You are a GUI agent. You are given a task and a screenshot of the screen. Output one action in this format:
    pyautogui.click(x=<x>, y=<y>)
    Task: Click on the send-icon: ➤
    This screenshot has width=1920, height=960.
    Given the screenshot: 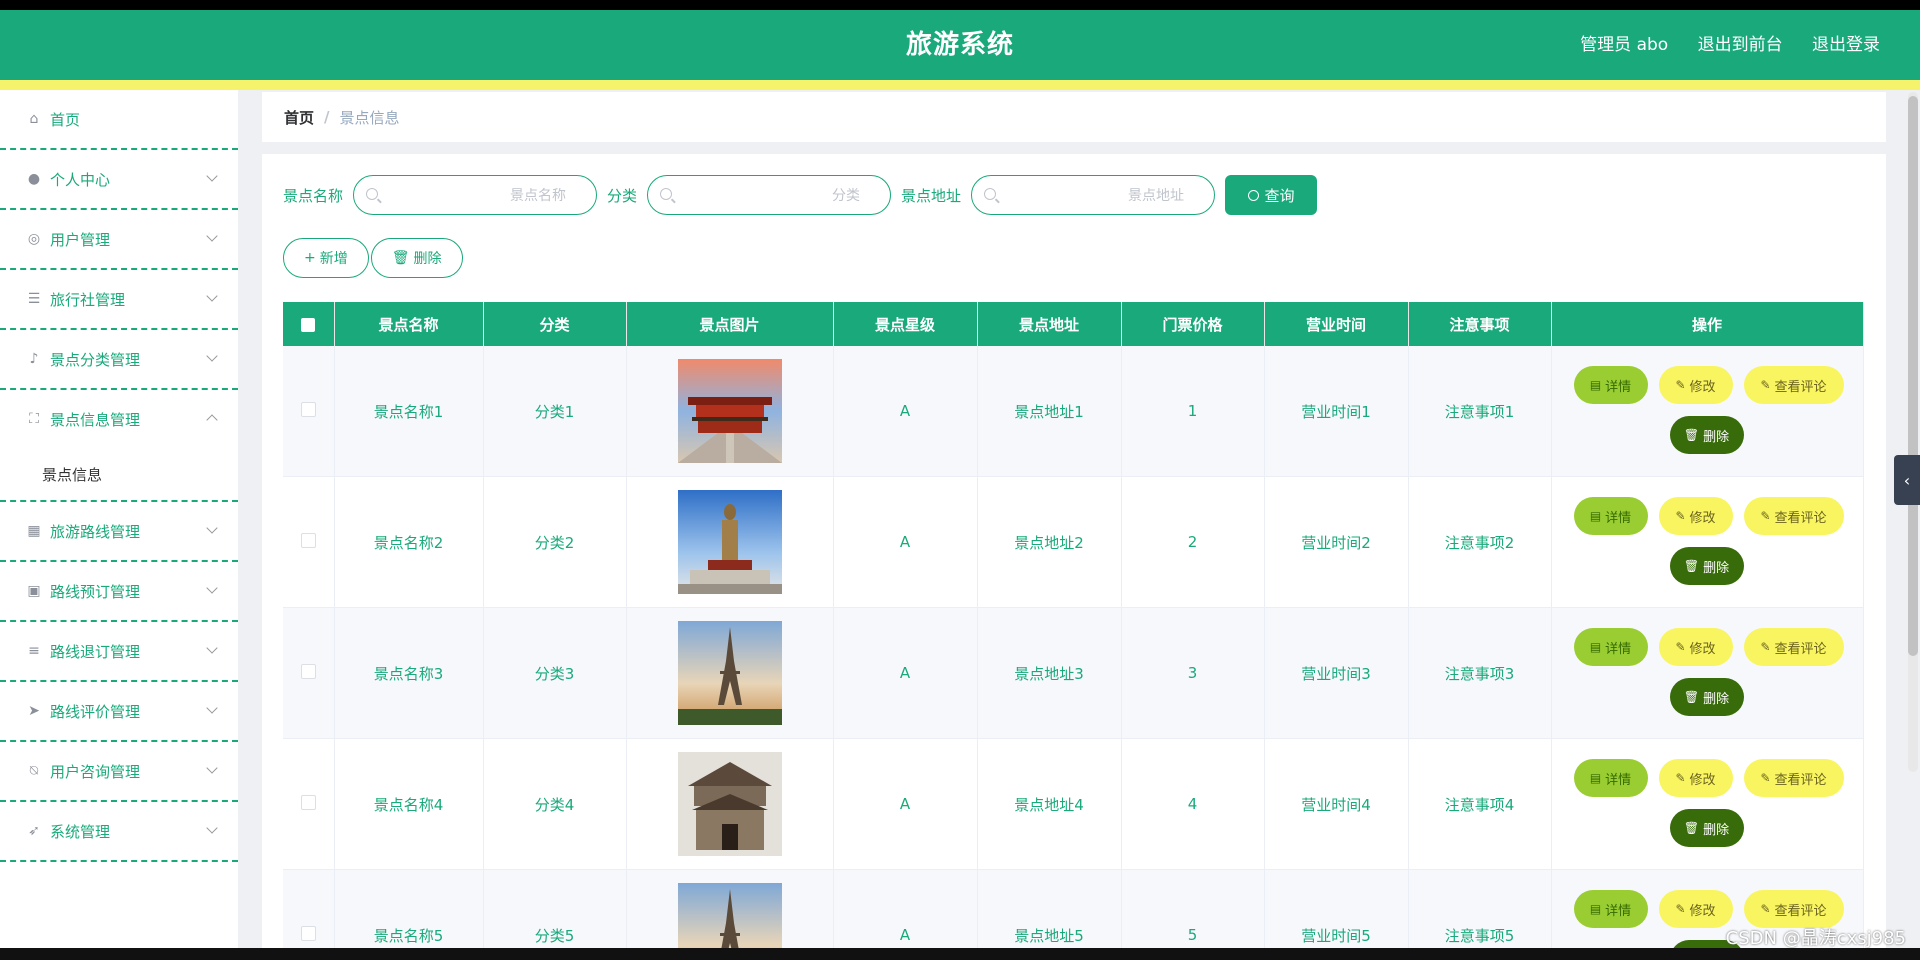 What is the action you would take?
    pyautogui.click(x=34, y=711)
    